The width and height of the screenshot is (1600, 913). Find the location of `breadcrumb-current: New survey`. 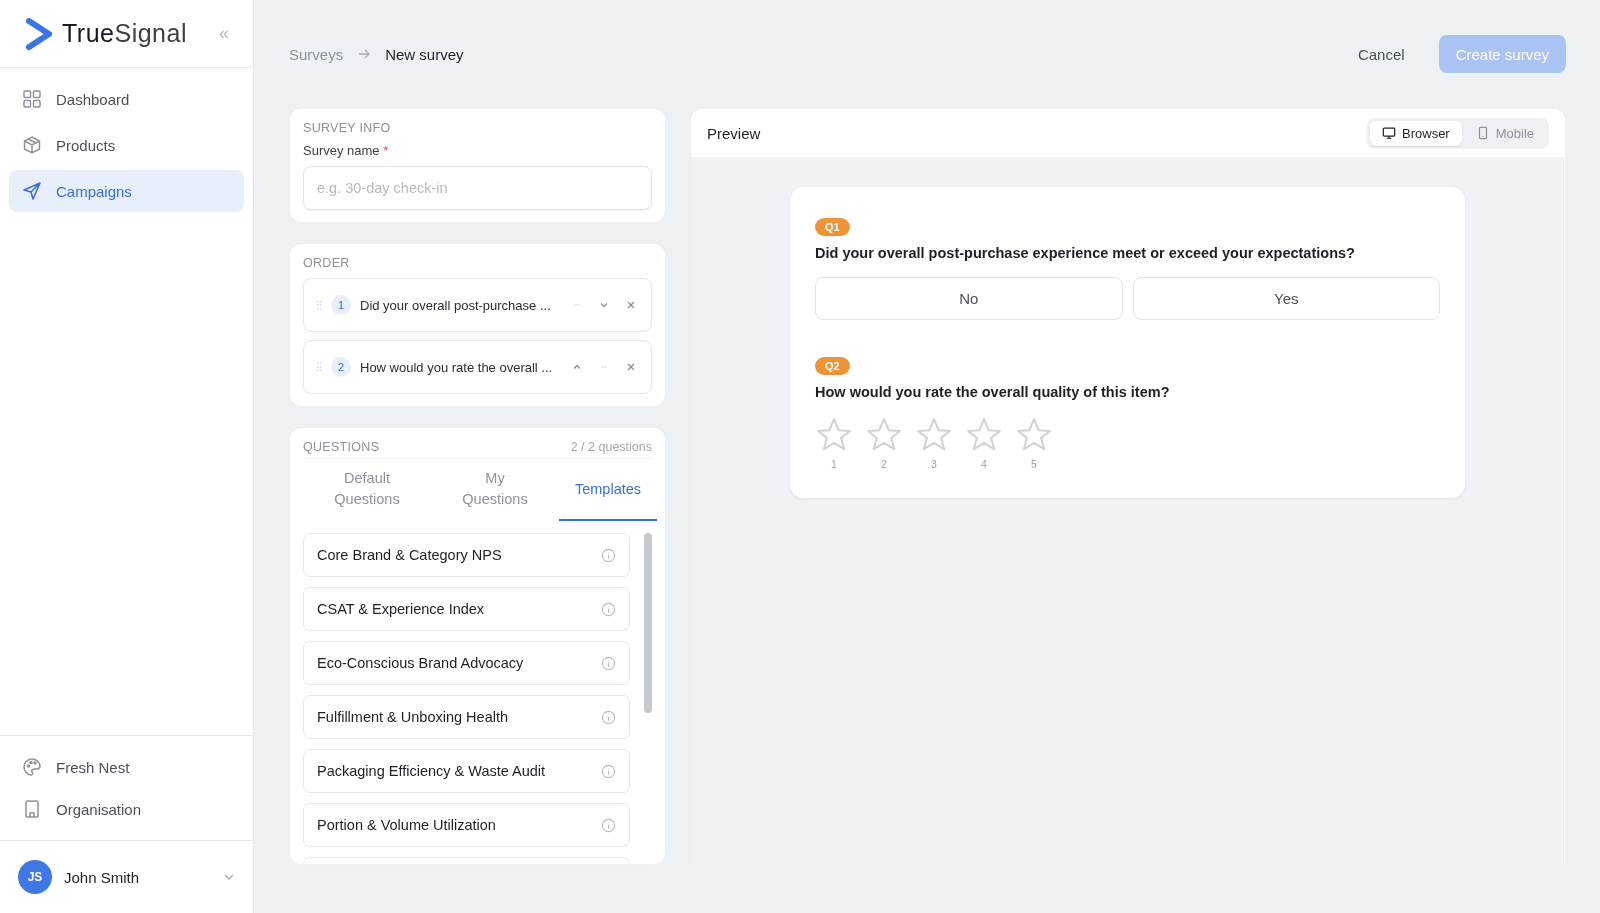

breadcrumb-current: New survey is located at coordinates (424, 54).